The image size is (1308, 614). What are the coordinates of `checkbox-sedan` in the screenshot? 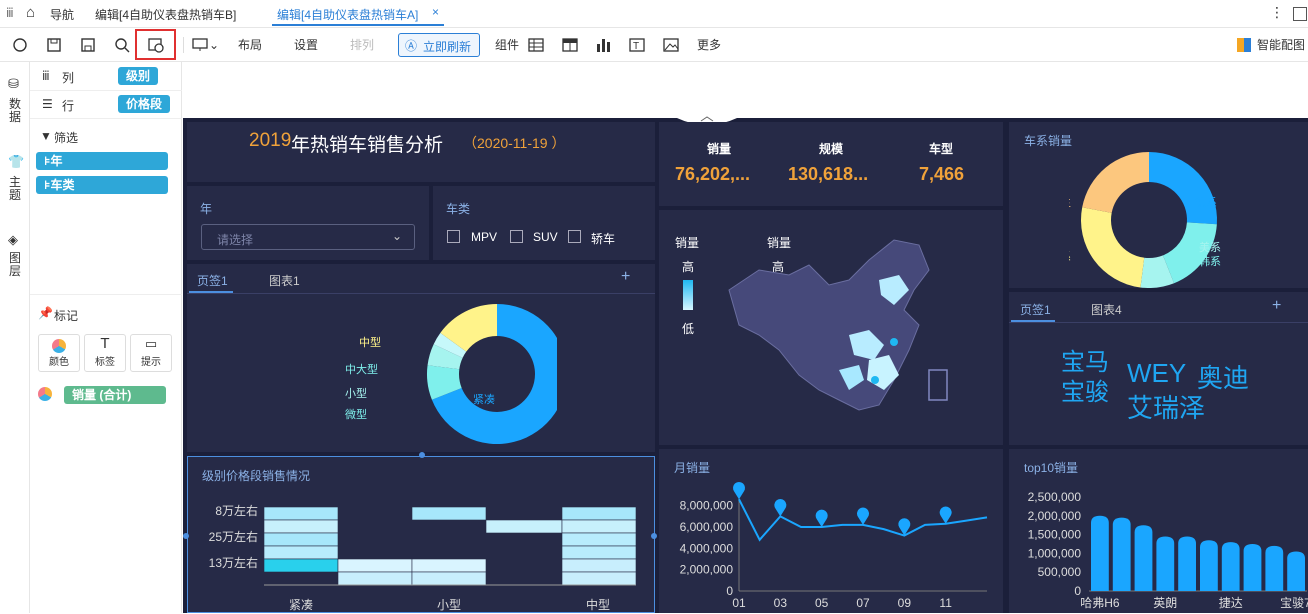 It's located at (574, 236).